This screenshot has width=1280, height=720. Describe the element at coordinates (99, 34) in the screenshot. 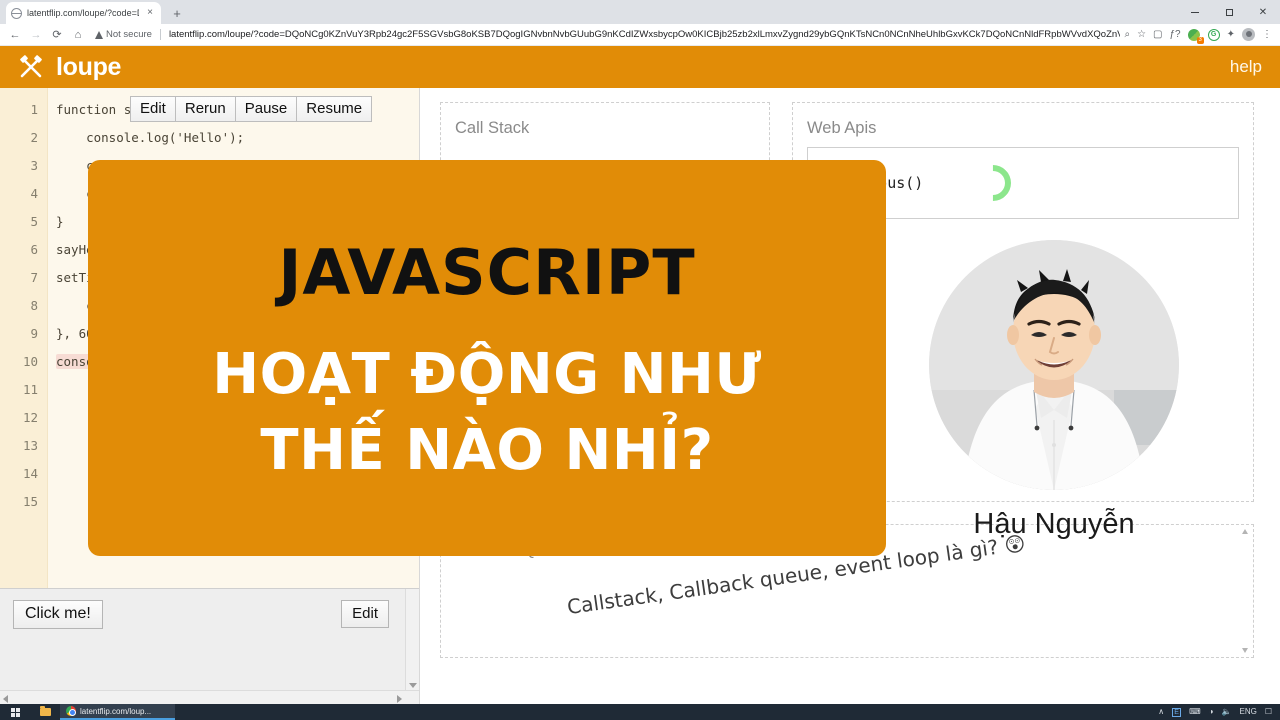

I see `warning-triangle-icon` at that location.